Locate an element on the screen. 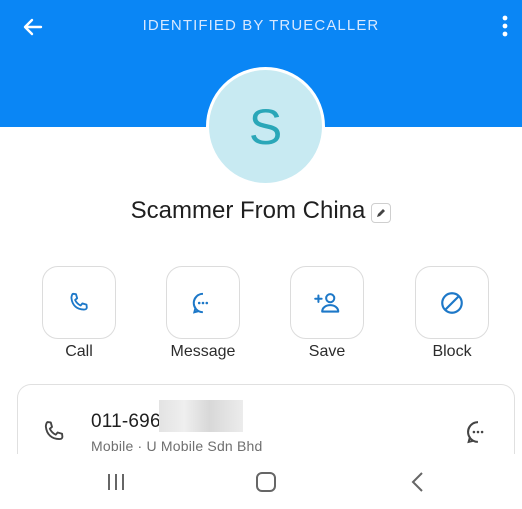 Image resolution: width=522 pixels, height=509 pixels. recent-apps-icon is located at coordinates (116, 482).